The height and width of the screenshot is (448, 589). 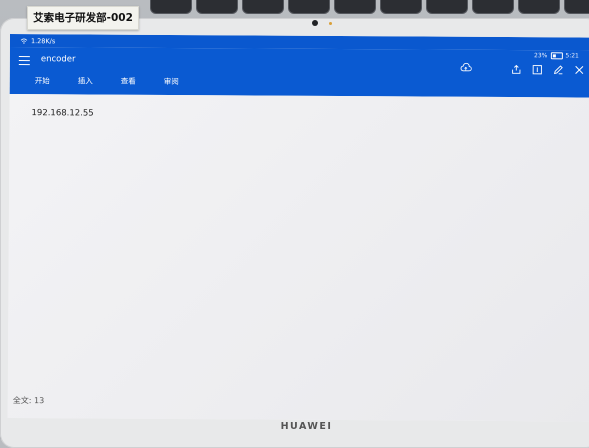 I want to click on tab-view: 查看, so click(x=128, y=81).